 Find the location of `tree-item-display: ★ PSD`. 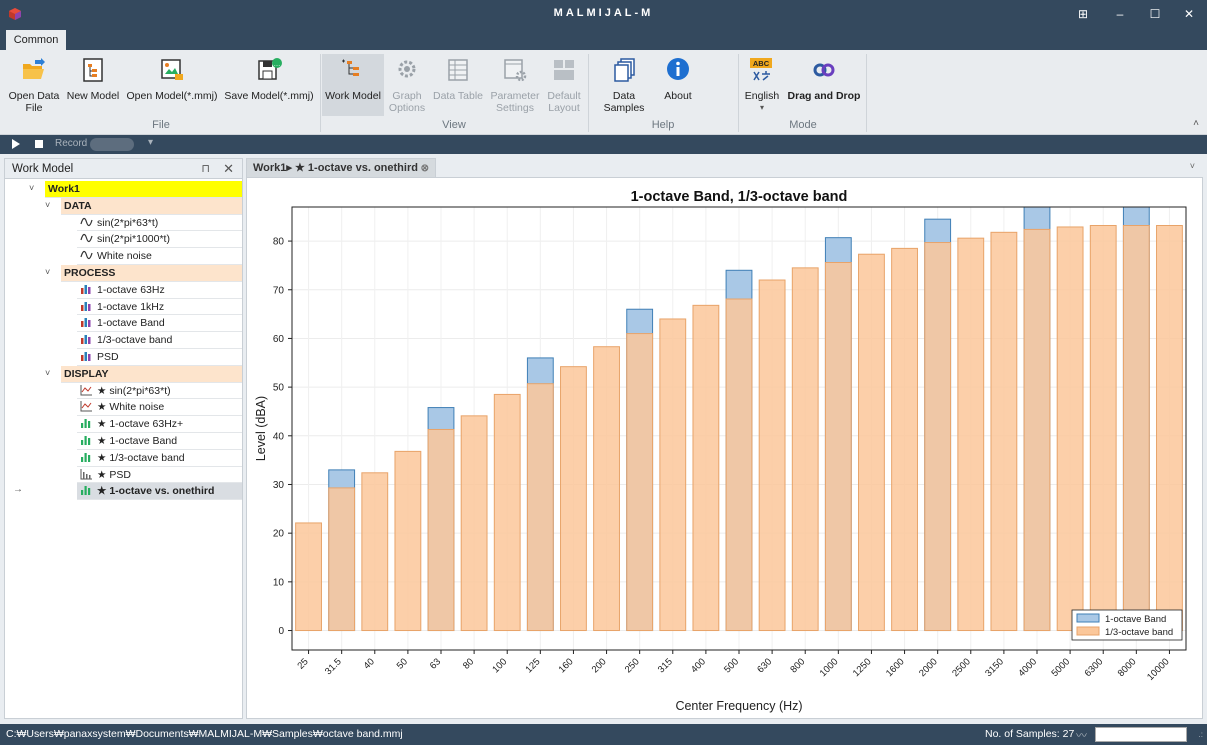

tree-item-display: ★ PSD is located at coordinates (123, 475).